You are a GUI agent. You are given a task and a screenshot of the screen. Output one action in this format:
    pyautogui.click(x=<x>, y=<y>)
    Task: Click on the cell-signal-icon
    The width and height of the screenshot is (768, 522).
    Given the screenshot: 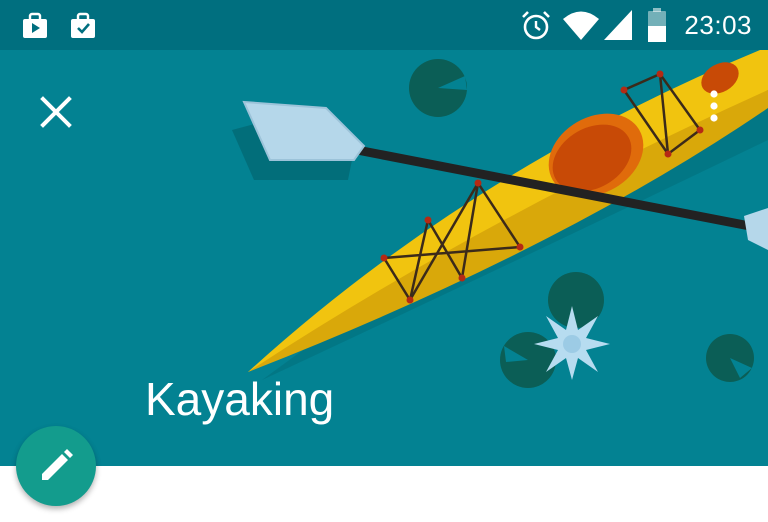 What is the action you would take?
    pyautogui.click(x=618, y=25)
    